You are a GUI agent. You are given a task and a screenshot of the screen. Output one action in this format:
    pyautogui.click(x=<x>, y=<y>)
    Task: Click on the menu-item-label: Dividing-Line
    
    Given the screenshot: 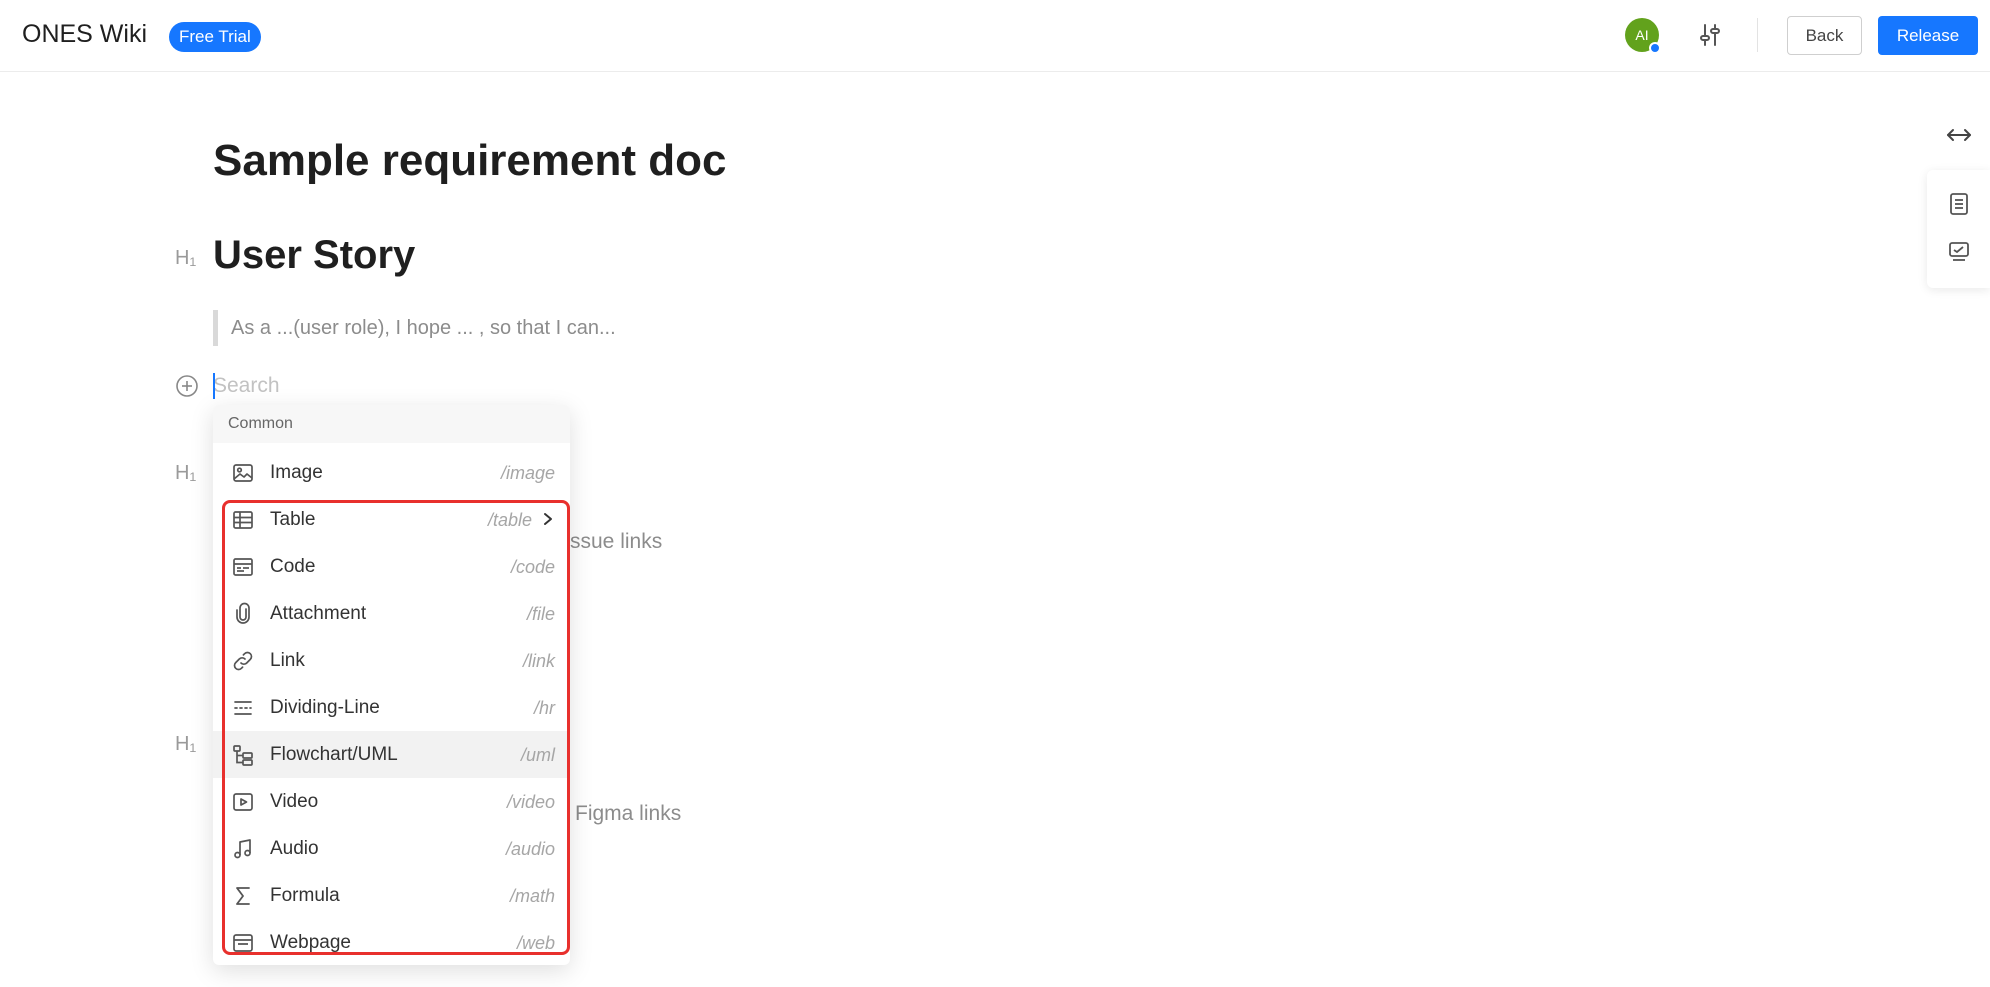 What is the action you would take?
    pyautogui.click(x=325, y=707)
    